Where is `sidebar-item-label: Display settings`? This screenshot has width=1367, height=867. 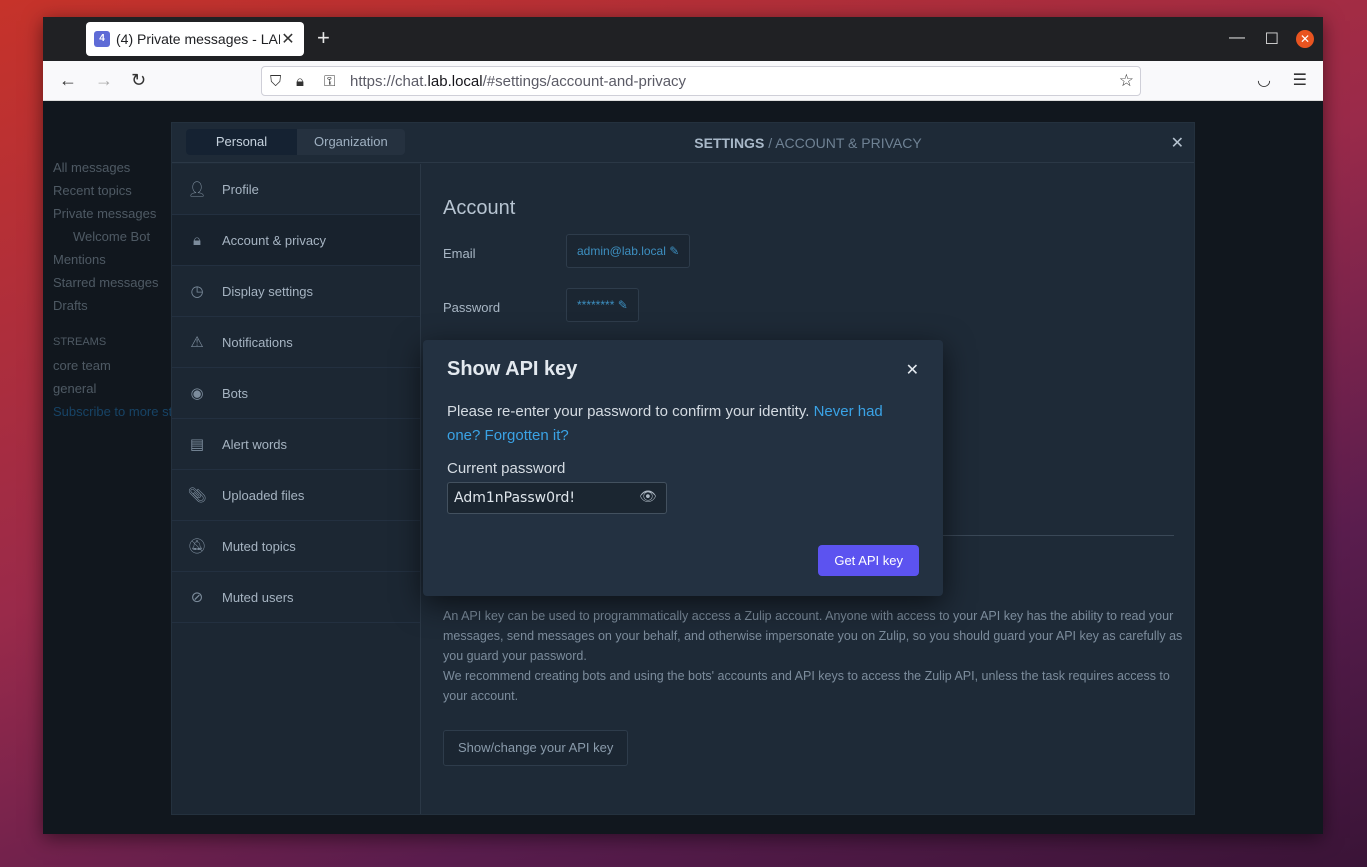
sidebar-item-label: Display settings is located at coordinates (268, 291).